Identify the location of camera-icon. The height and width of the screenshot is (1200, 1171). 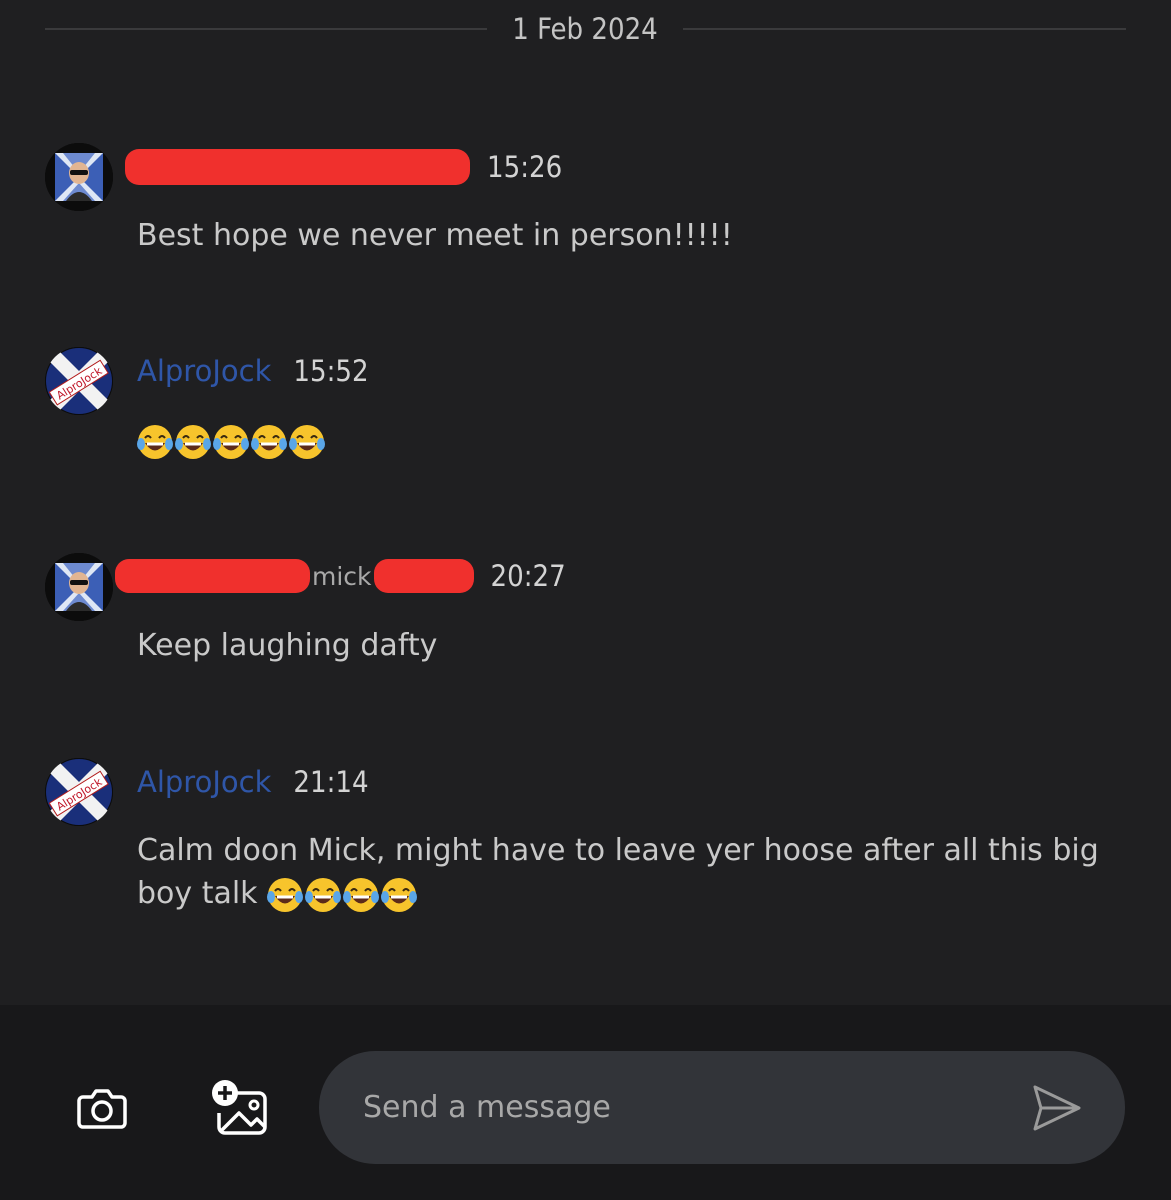
(102, 1109).